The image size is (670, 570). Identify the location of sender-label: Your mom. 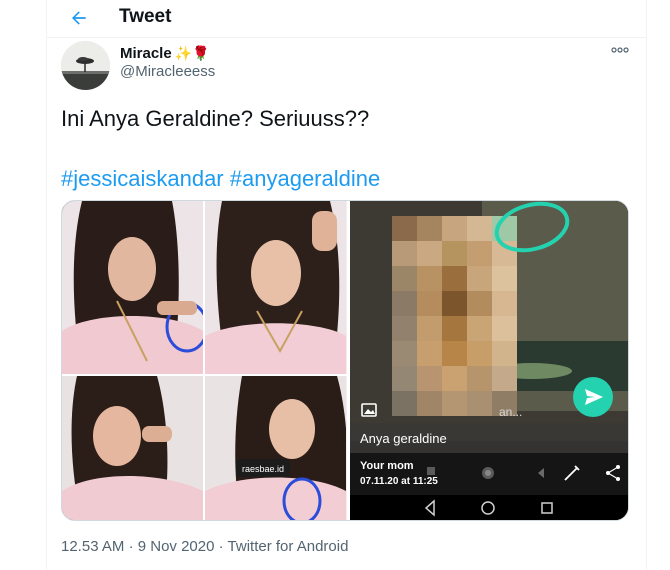
(387, 466).